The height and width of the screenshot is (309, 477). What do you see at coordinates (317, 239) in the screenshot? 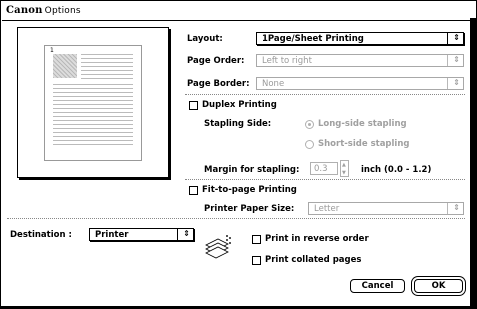
I see `reverse-order-label: Print in reverse order` at bounding box center [317, 239].